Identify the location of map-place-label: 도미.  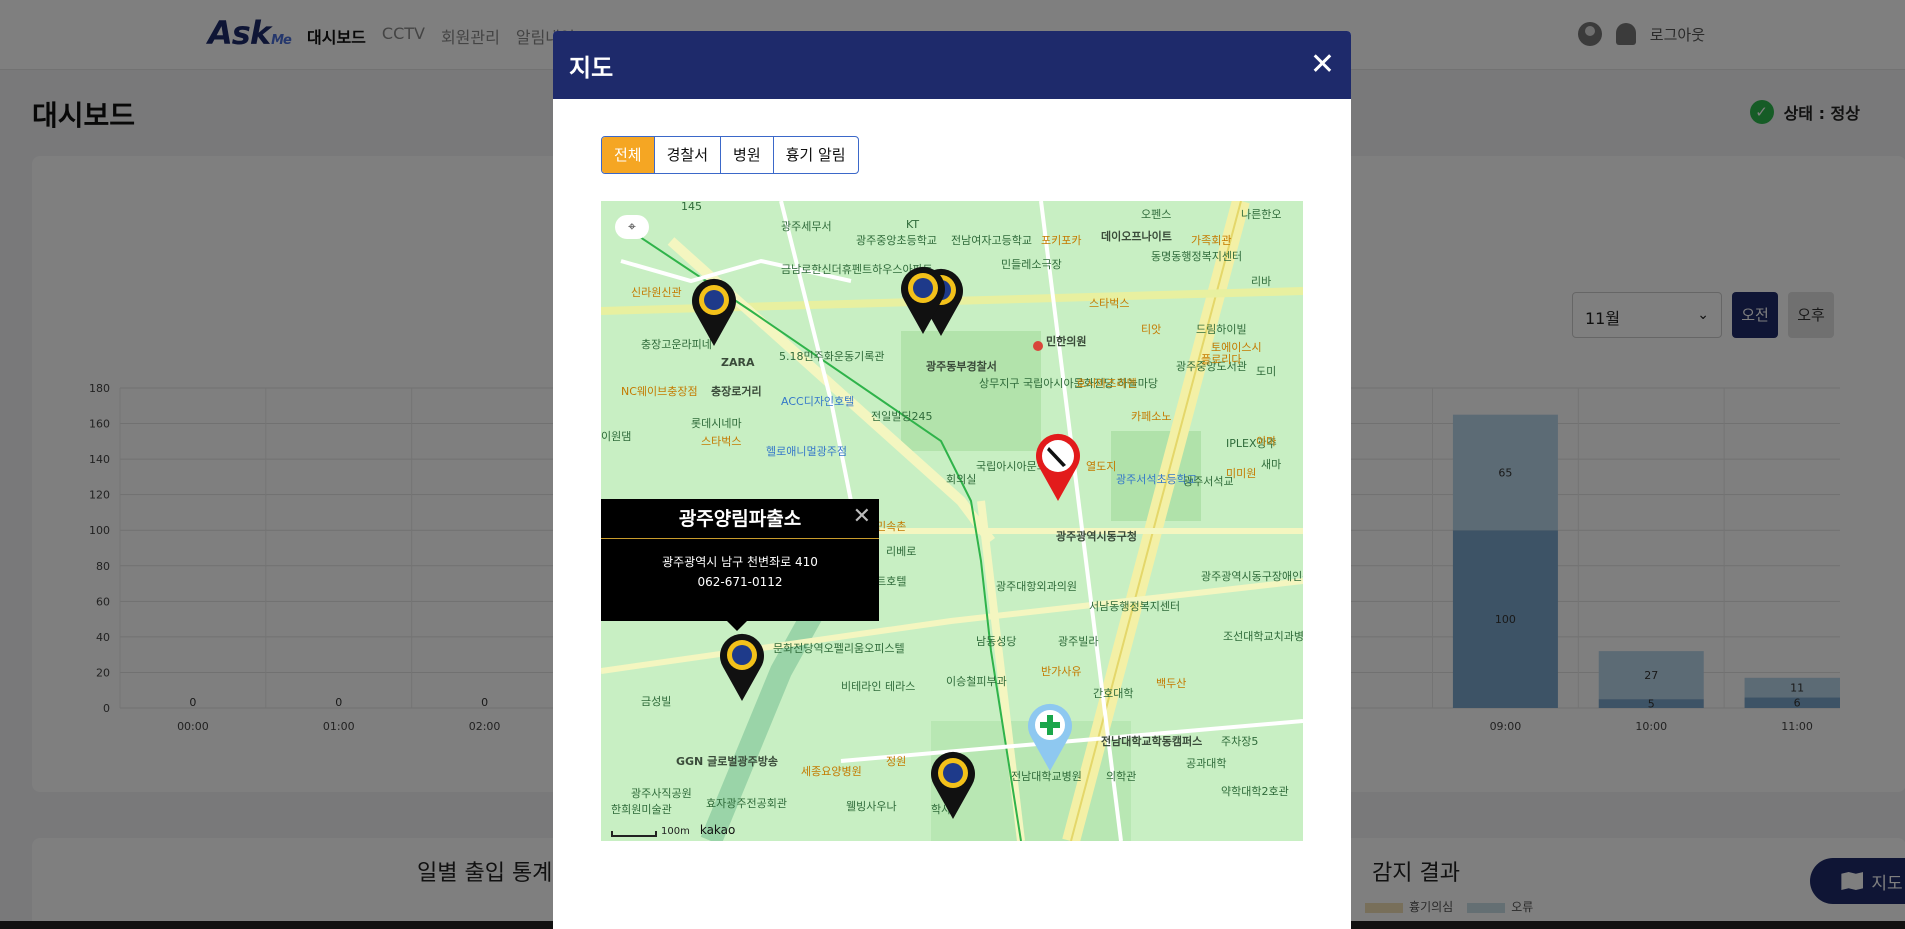
(1266, 371).